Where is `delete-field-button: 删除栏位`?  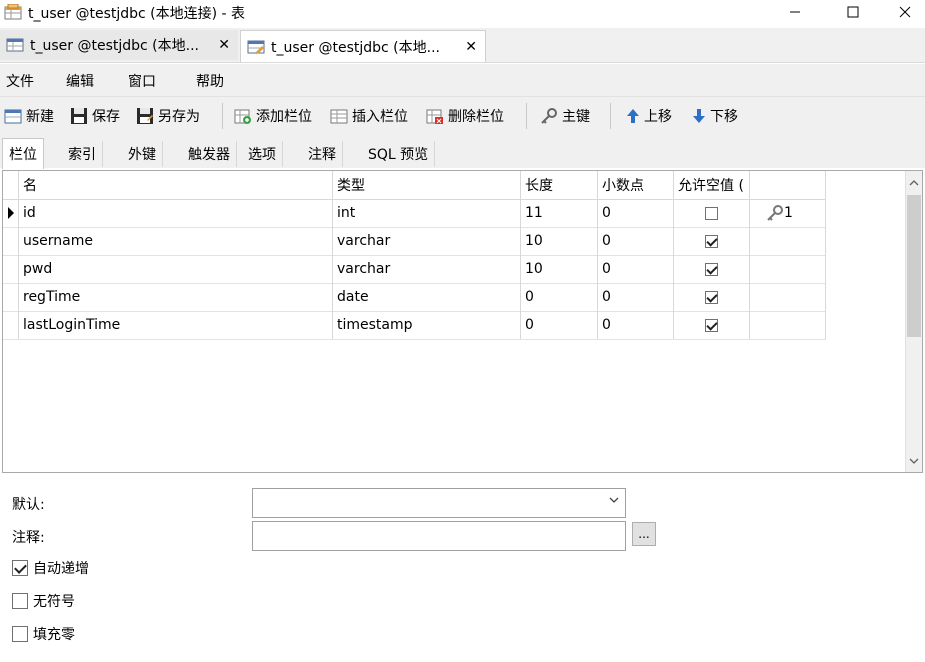 delete-field-button: 删除栏位 is located at coordinates (465, 116).